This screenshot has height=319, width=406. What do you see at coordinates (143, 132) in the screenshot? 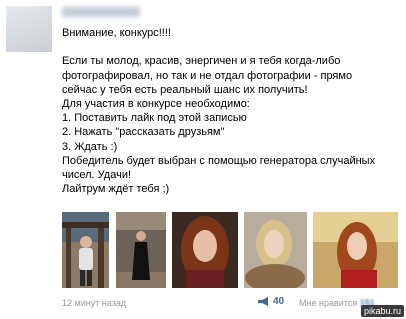
I see `post-line: 2. Нажать "рассказать друзьям"` at bounding box center [143, 132].